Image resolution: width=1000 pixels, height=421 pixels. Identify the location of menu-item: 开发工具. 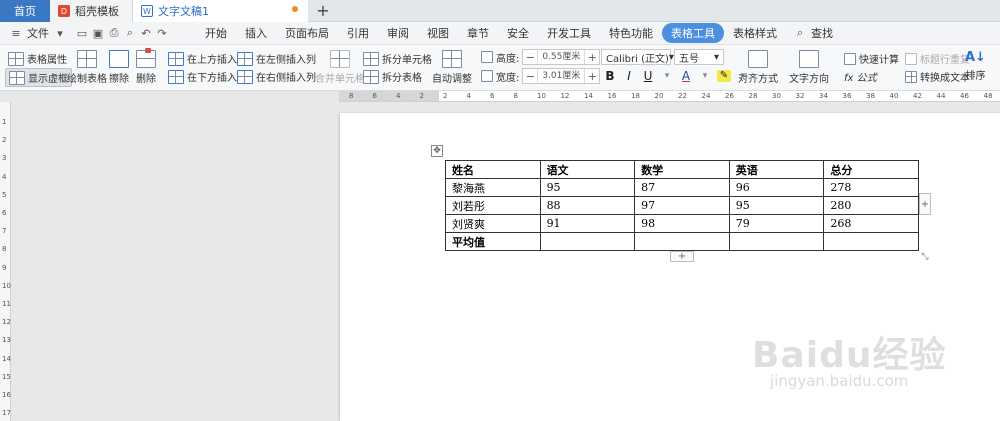
(569, 33).